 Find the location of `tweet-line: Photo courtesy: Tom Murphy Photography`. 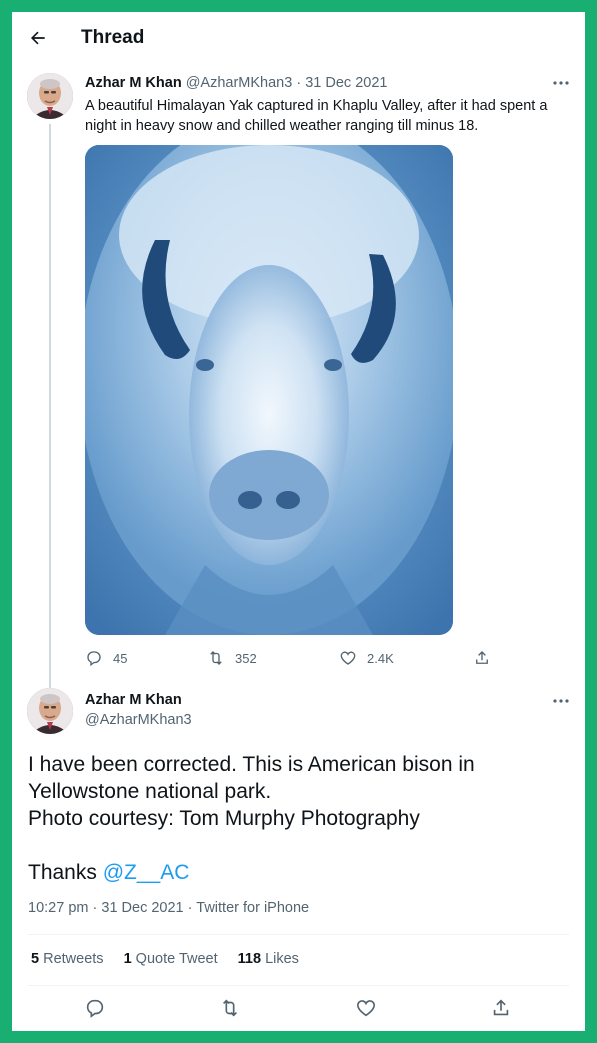

tweet-line: Photo courtesy: Tom Murphy Photography is located at coordinates (224, 818).